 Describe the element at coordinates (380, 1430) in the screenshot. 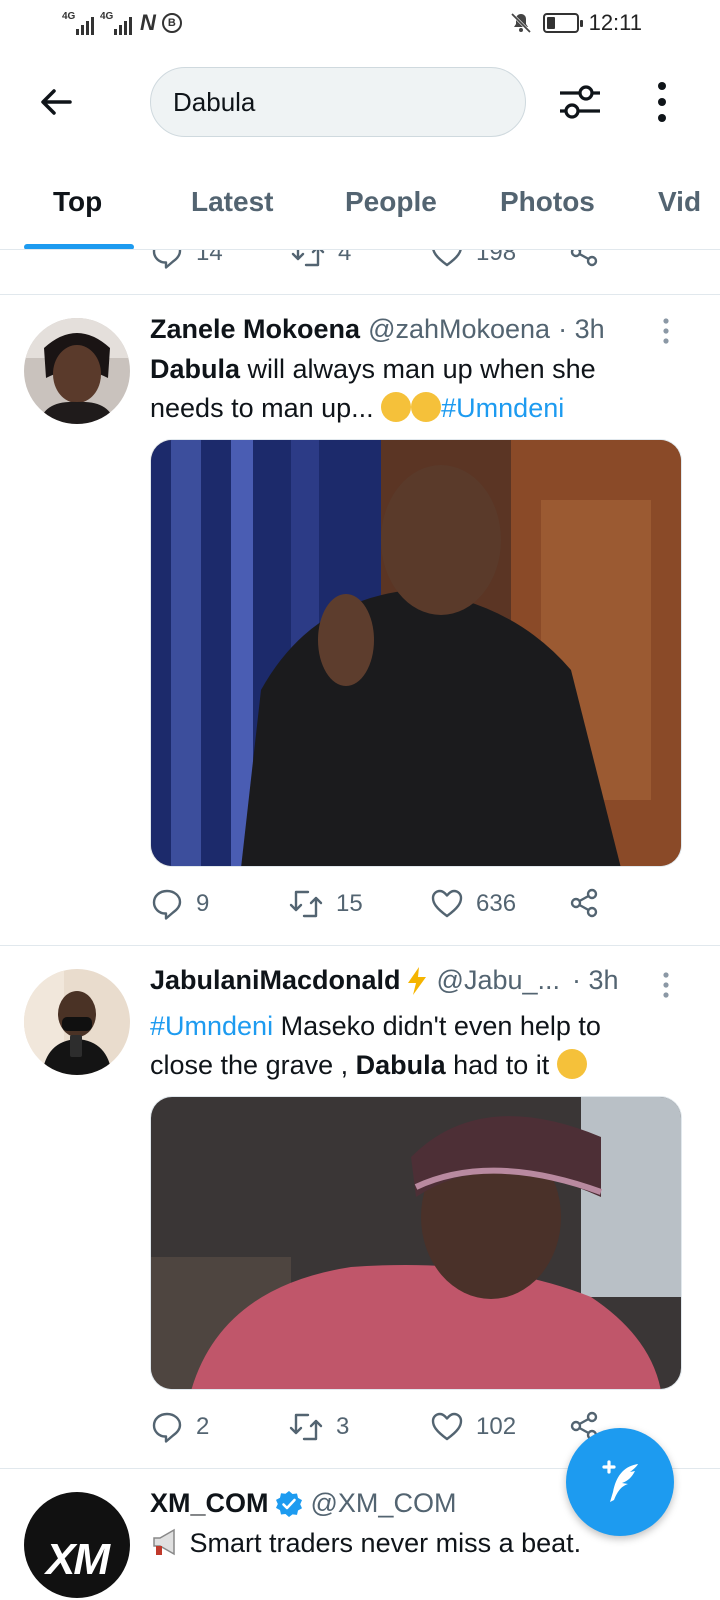

I see `tweet-actions: 2 3 102` at that location.